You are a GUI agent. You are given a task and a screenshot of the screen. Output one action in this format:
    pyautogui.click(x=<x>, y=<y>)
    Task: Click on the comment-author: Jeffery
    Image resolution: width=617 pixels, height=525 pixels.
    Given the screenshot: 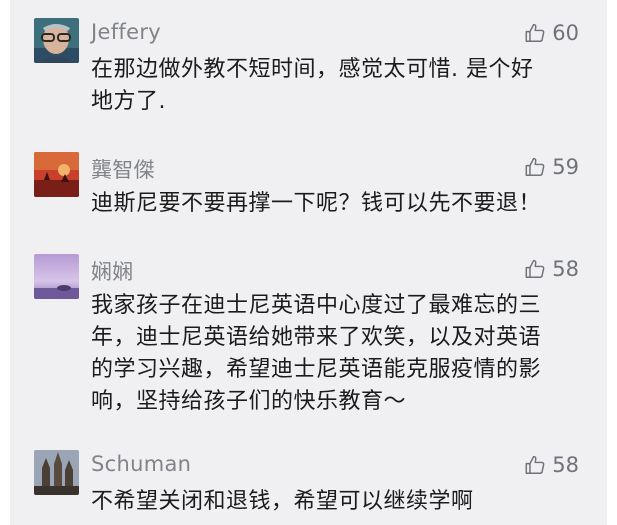 What is the action you would take?
    pyautogui.click(x=126, y=32)
    